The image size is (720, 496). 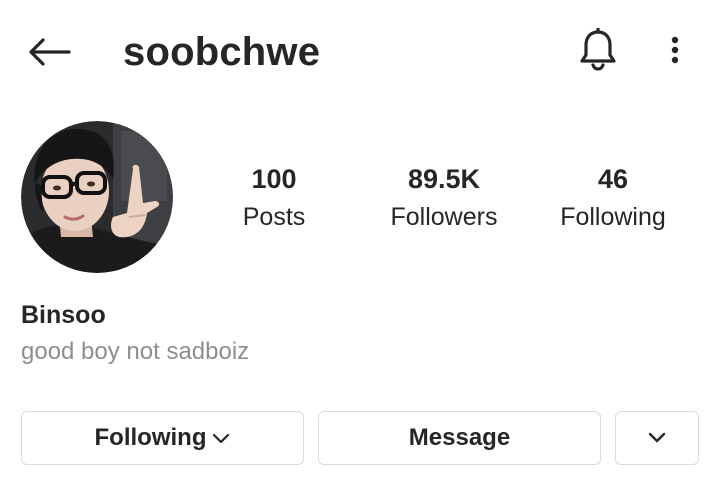 I want to click on bio-text: good boy not sadboiz, so click(x=135, y=351).